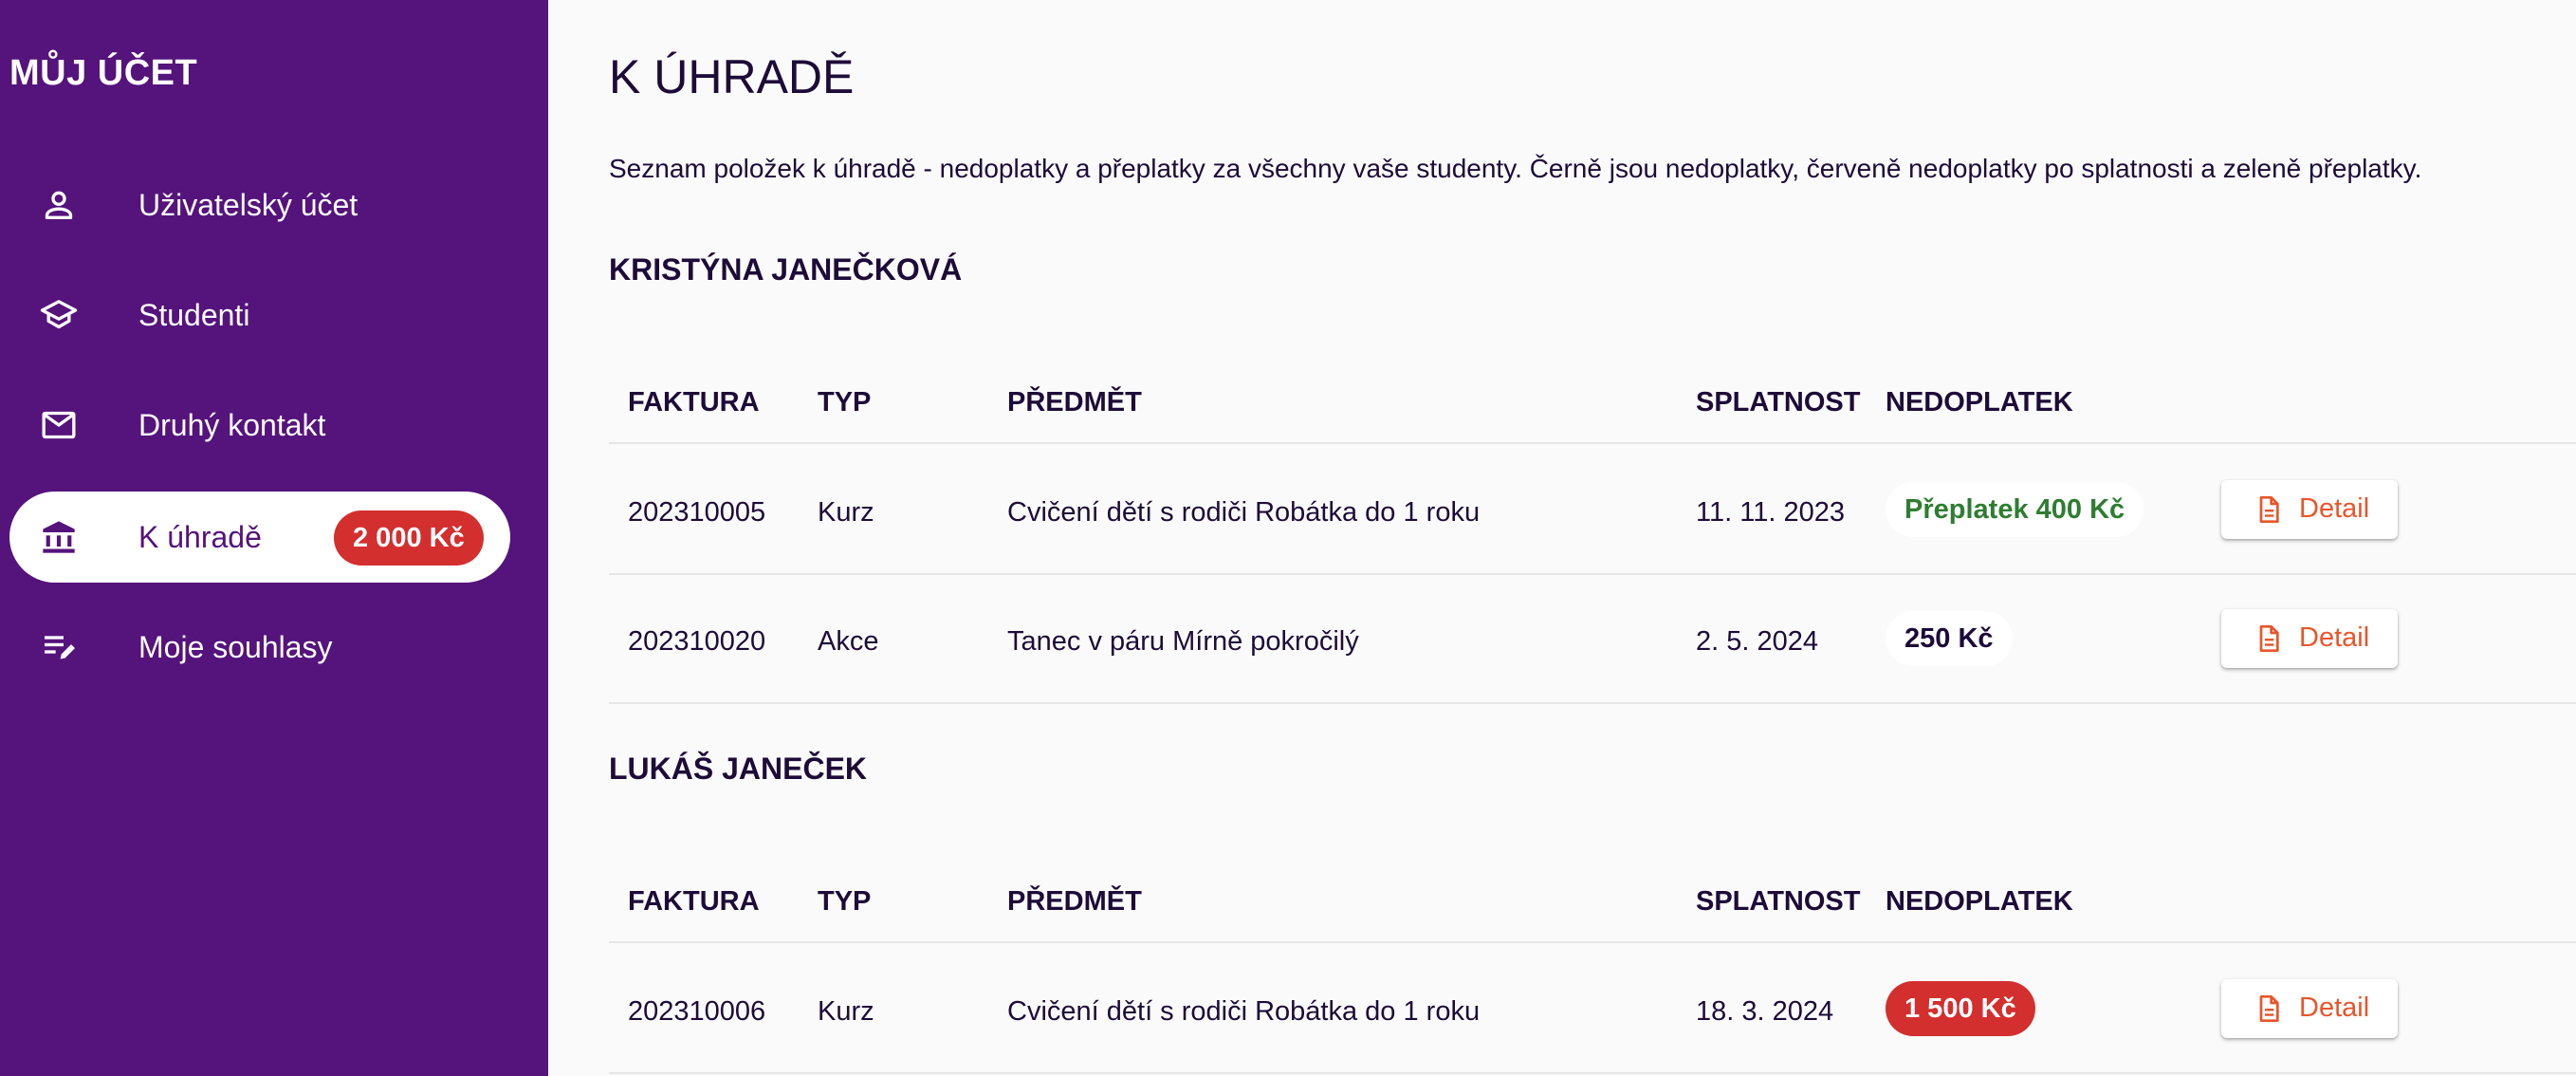  Describe the element at coordinates (59, 314) in the screenshot. I see `graduation-cap-icon` at that location.